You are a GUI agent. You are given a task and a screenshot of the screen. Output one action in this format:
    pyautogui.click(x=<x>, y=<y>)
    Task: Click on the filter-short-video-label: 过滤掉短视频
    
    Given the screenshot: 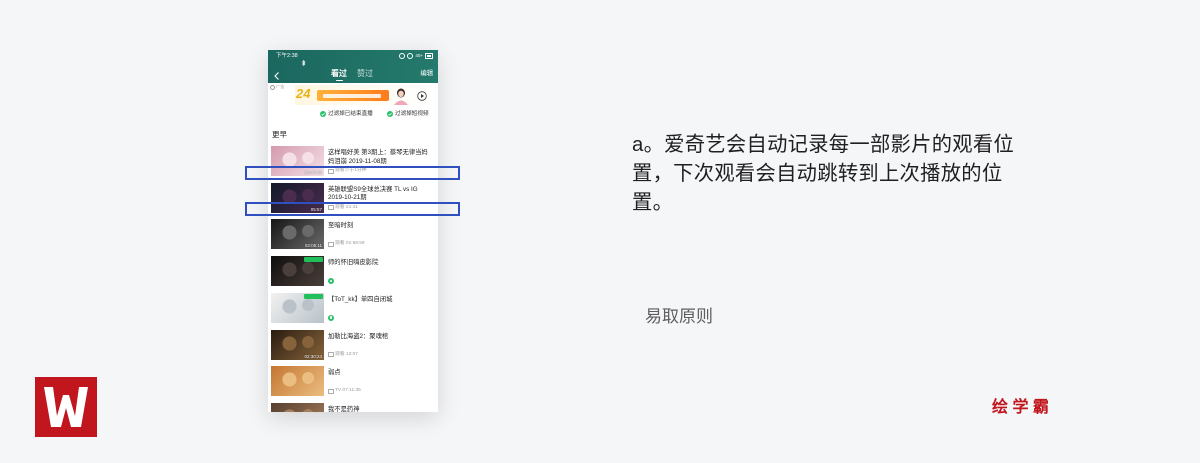 What is the action you would take?
    pyautogui.click(x=412, y=114)
    